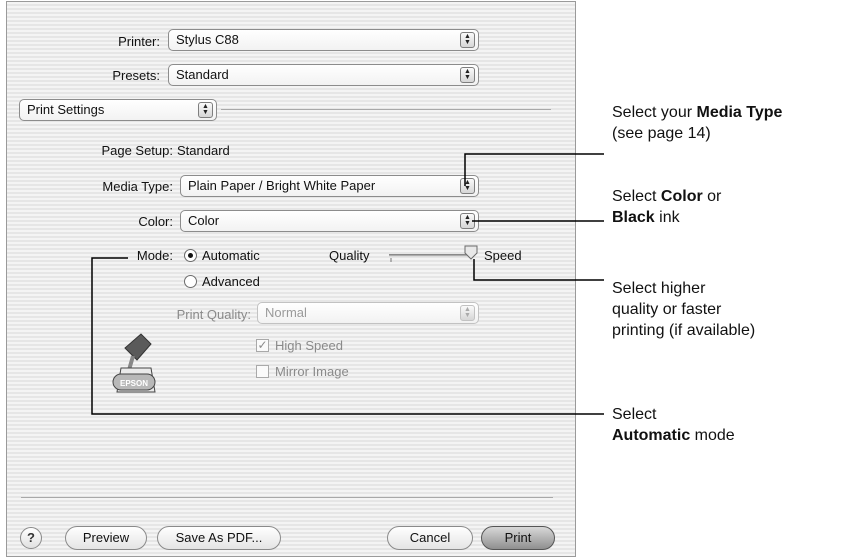  I want to click on callout-color: Select Color or Black ink, so click(667, 207).